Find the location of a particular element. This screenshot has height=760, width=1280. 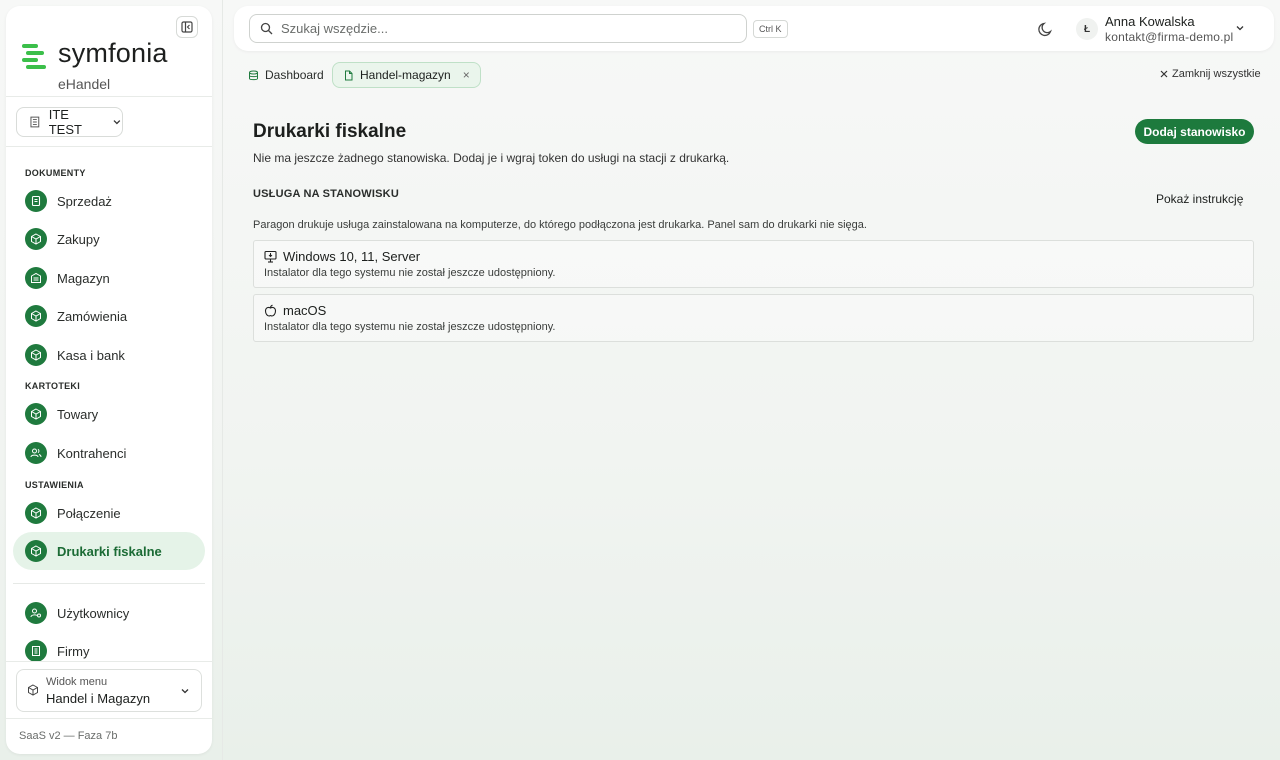

user-name: Anna Kowalska is located at coordinates (1150, 21).